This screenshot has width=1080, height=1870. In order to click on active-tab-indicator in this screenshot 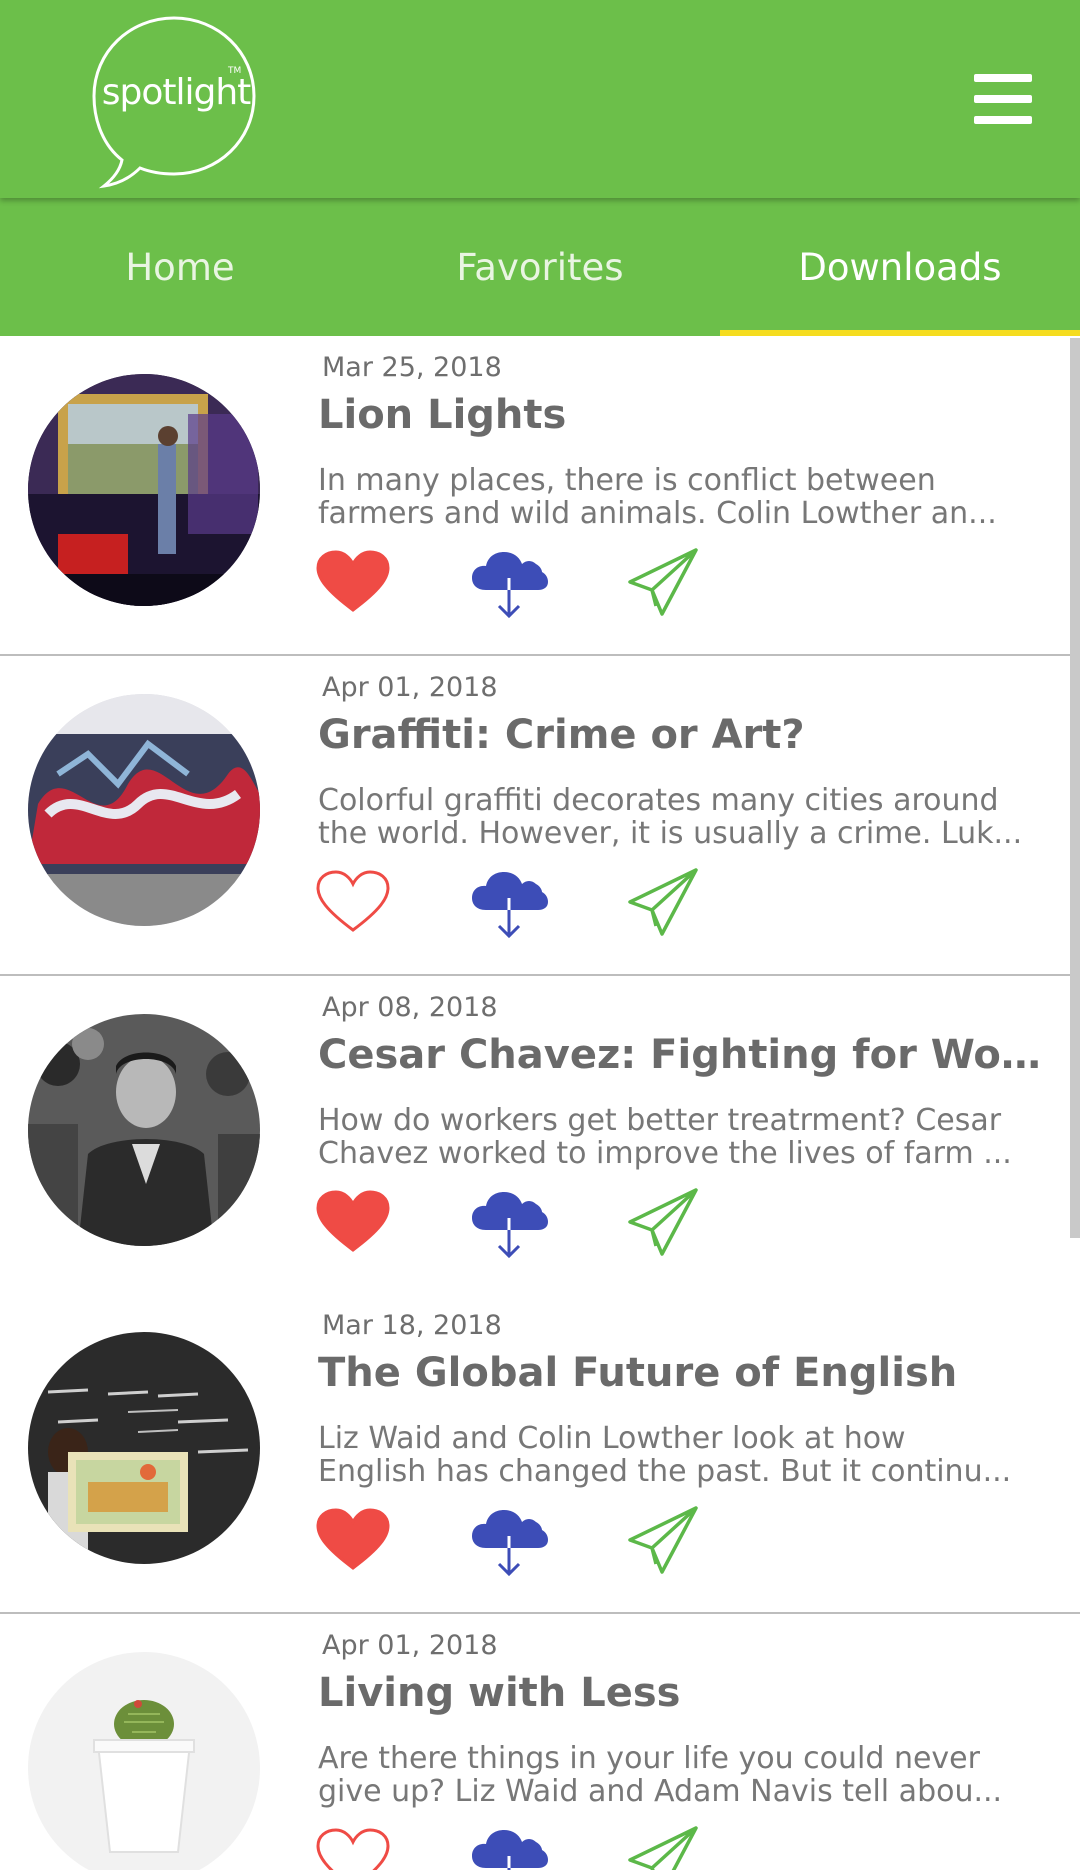, I will do `click(900, 333)`.